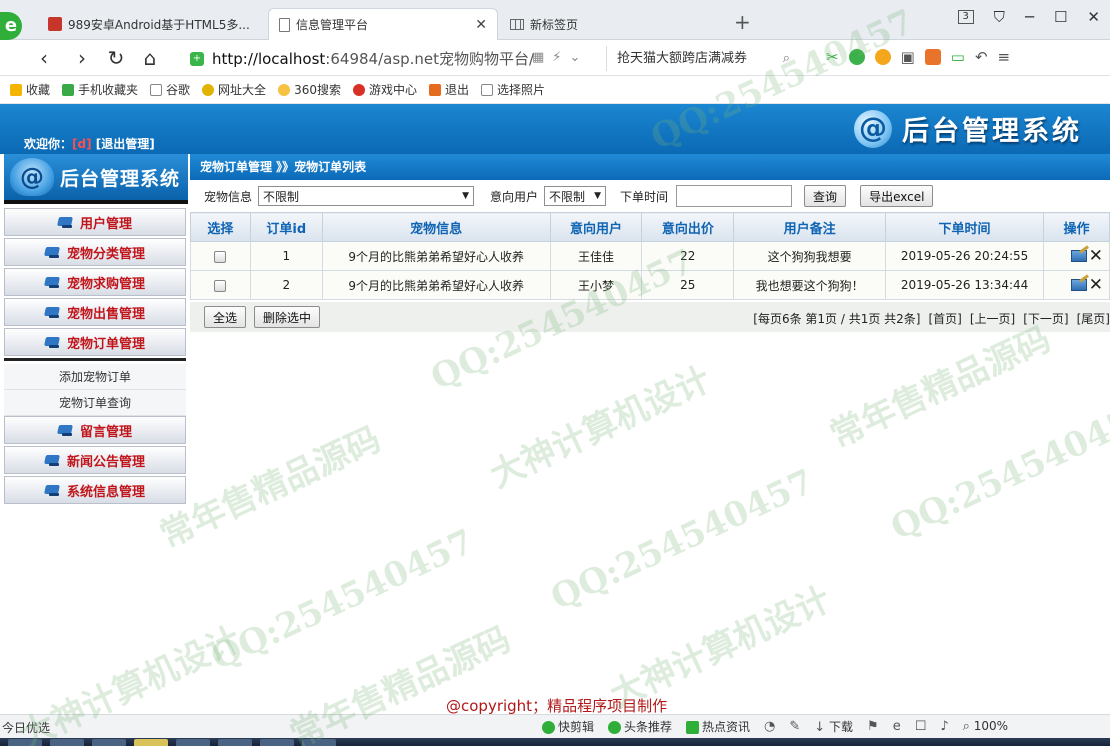  Describe the element at coordinates (11, 26) in the screenshot. I see `browser-logo-icon: e` at that location.